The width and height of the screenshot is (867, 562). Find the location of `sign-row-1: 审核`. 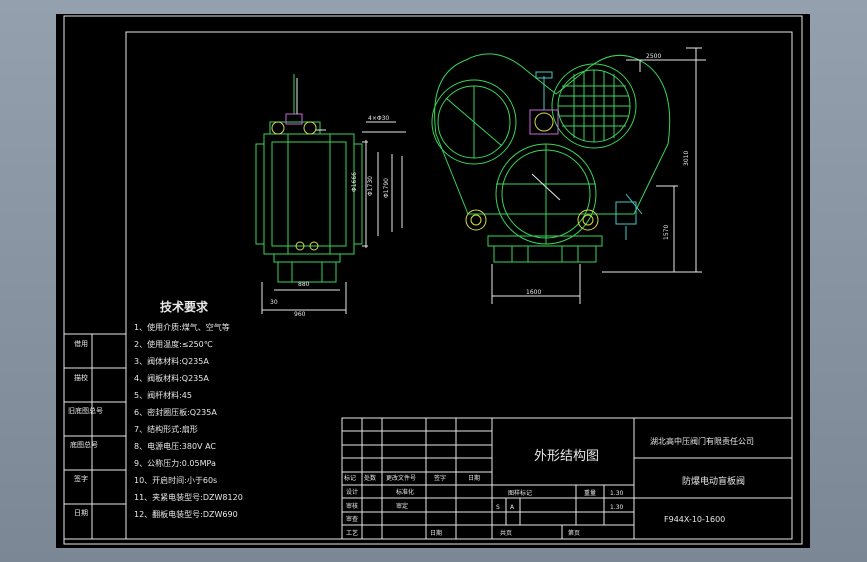

sign-row-1: 审核 is located at coordinates (352, 506).